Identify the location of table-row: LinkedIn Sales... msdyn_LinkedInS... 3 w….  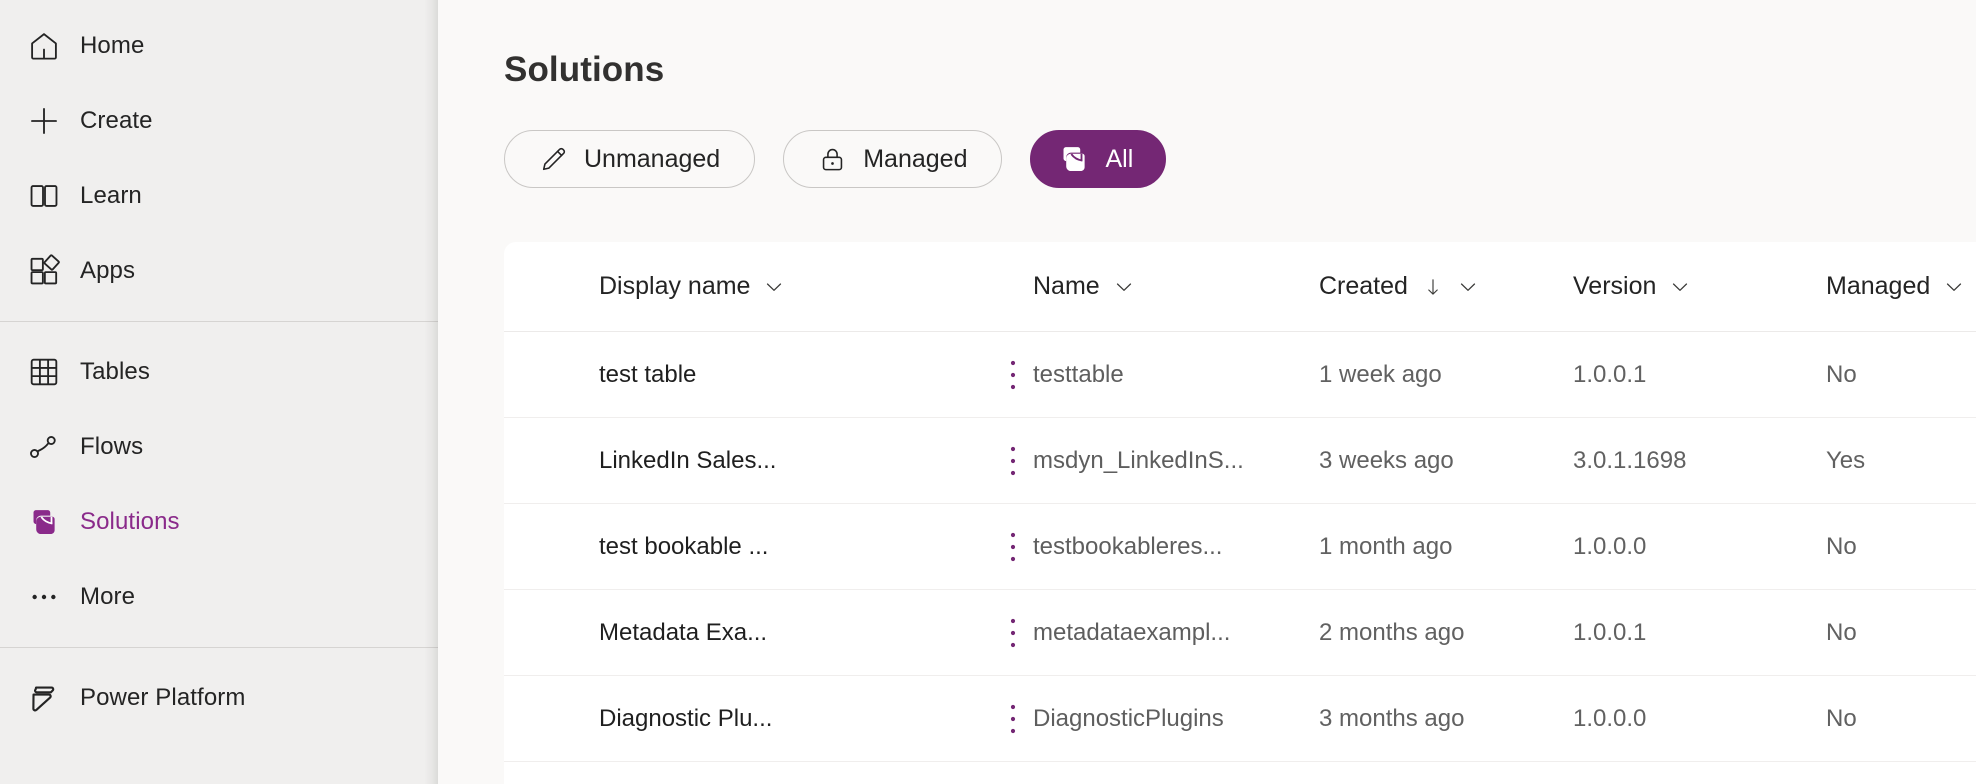
(1240, 461).